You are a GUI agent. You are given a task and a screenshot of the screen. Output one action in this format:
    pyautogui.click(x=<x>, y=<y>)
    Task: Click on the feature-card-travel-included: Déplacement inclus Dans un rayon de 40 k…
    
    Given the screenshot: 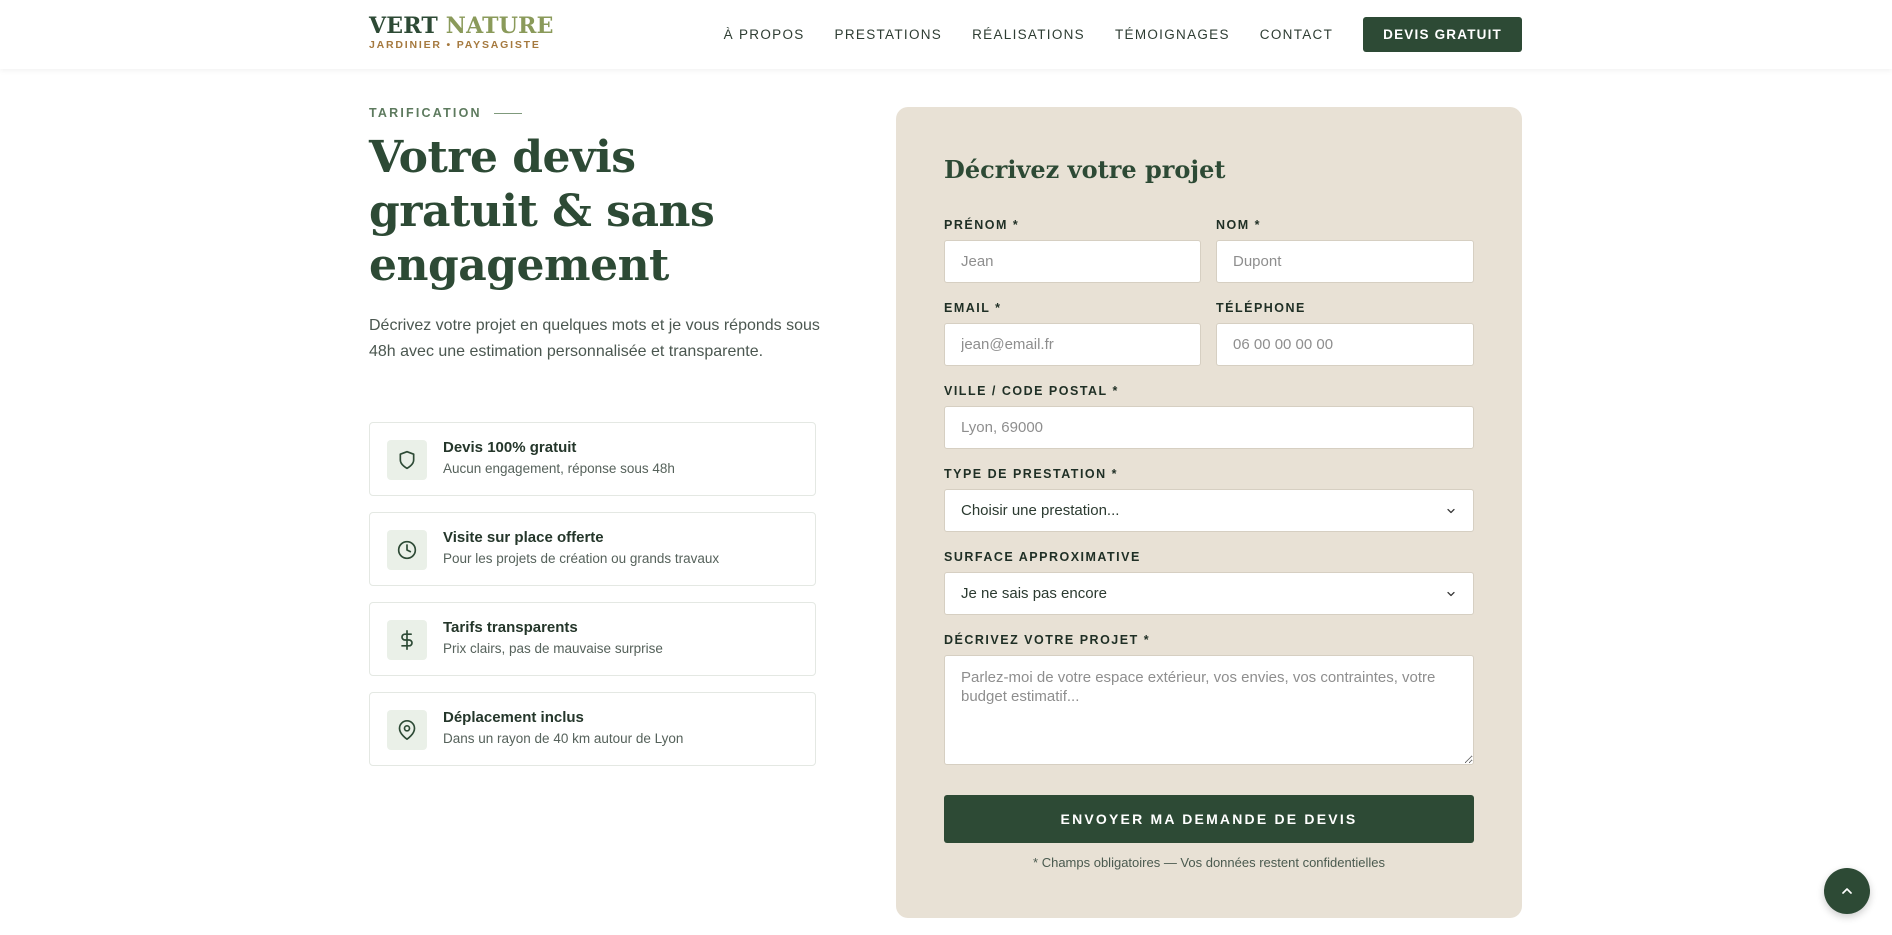 What is the action you would take?
    pyautogui.click(x=592, y=729)
    